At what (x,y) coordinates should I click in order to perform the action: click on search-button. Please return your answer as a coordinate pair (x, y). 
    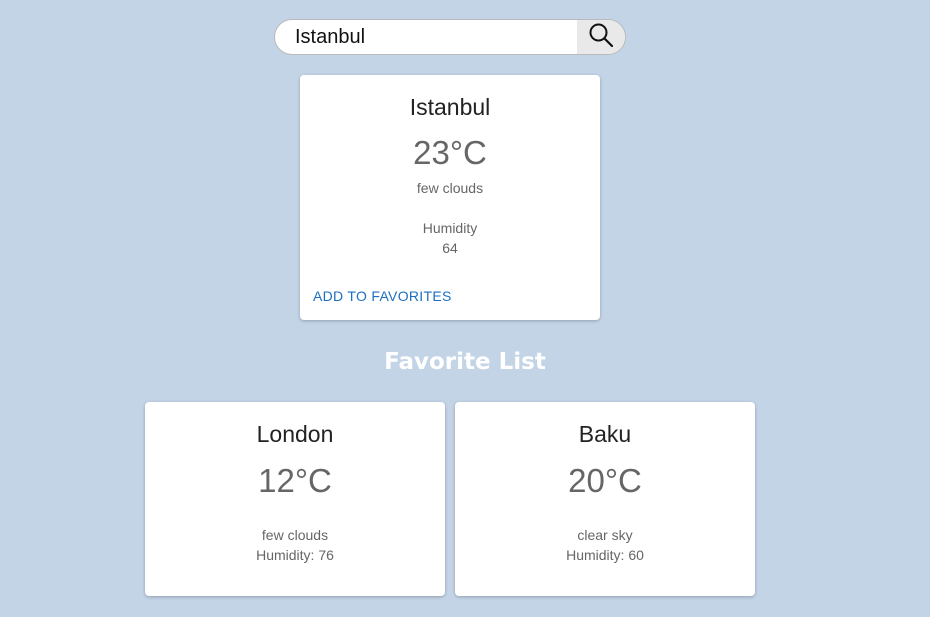
    Looking at the image, I should click on (601, 37).